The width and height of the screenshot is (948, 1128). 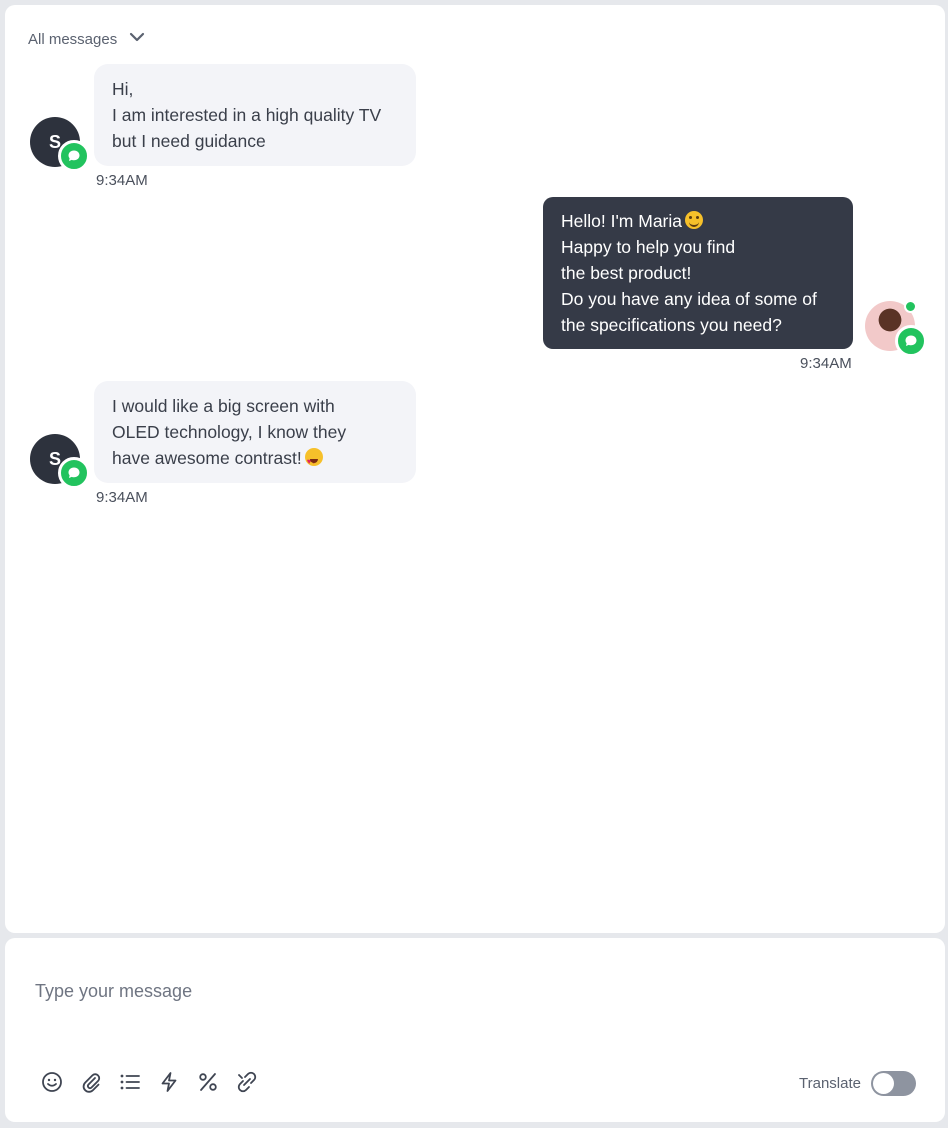 I want to click on toggle-knob, so click(x=883, y=1083).